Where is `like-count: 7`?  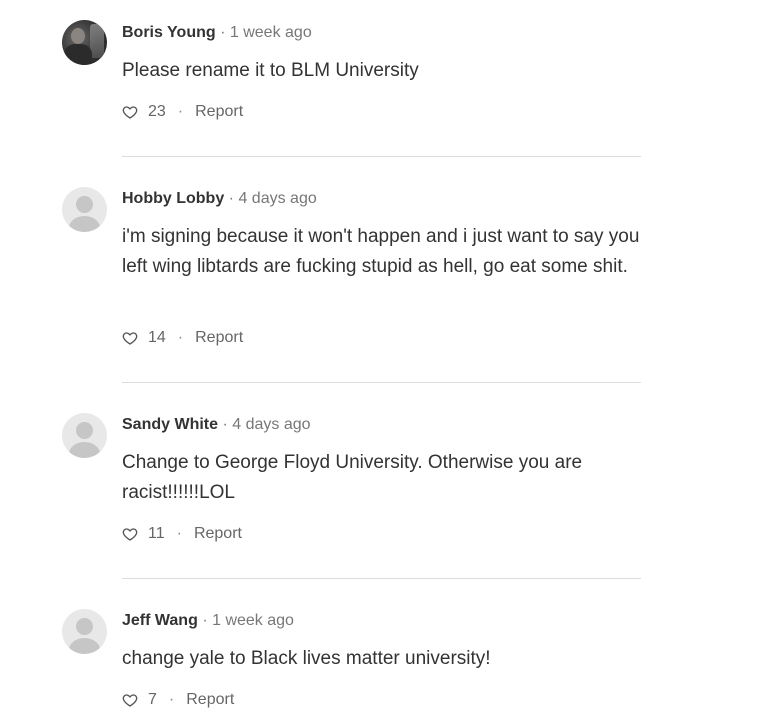
like-count: 7 is located at coordinates (152, 699).